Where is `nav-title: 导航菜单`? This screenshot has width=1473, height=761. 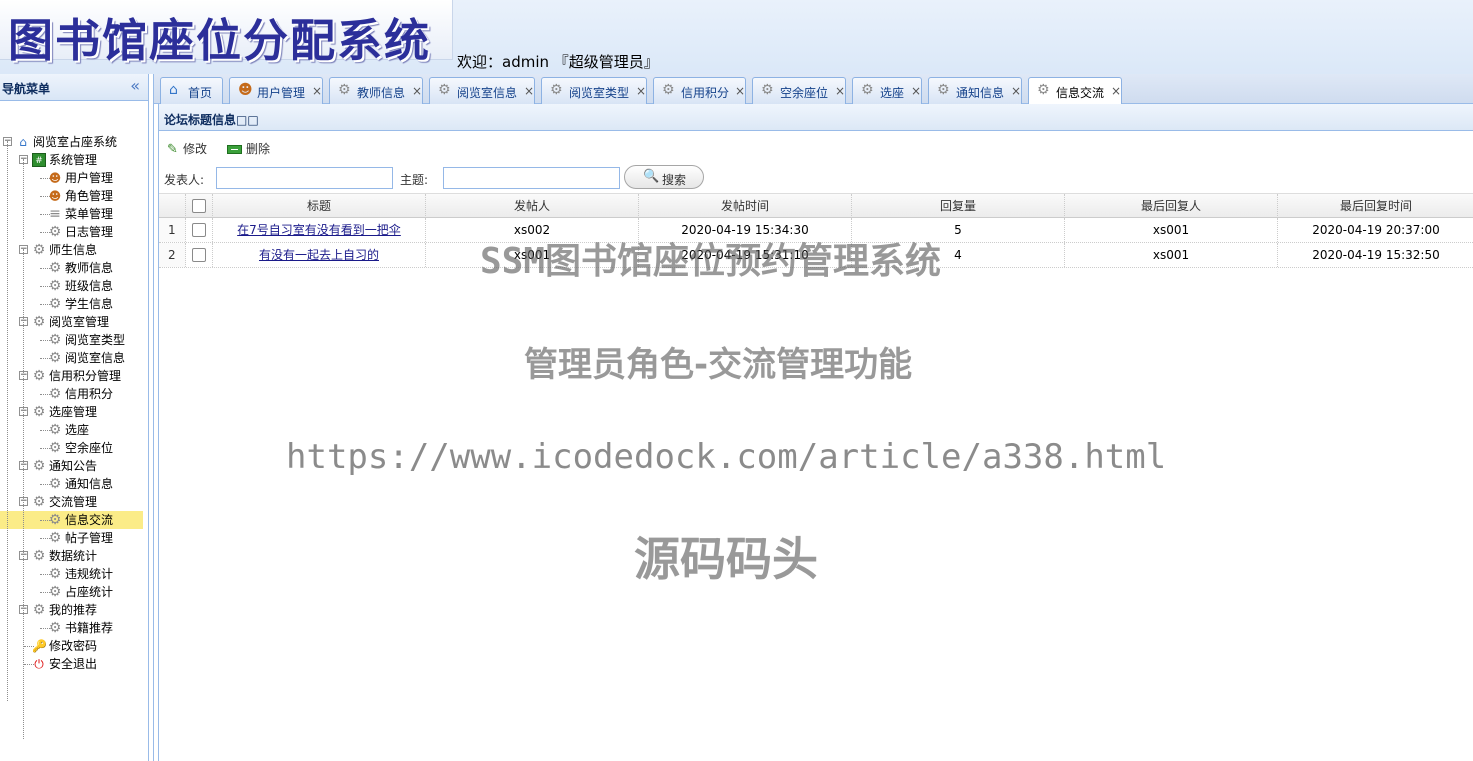 nav-title: 导航菜单 is located at coordinates (26, 89).